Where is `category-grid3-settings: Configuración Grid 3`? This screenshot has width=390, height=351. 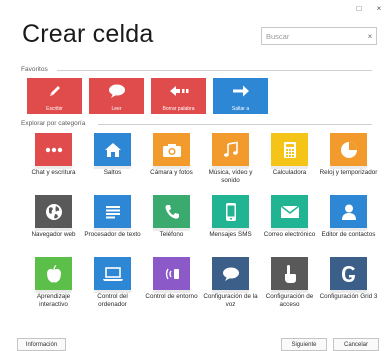 category-grid3-settings: Configuración Grid 3 is located at coordinates (348, 288).